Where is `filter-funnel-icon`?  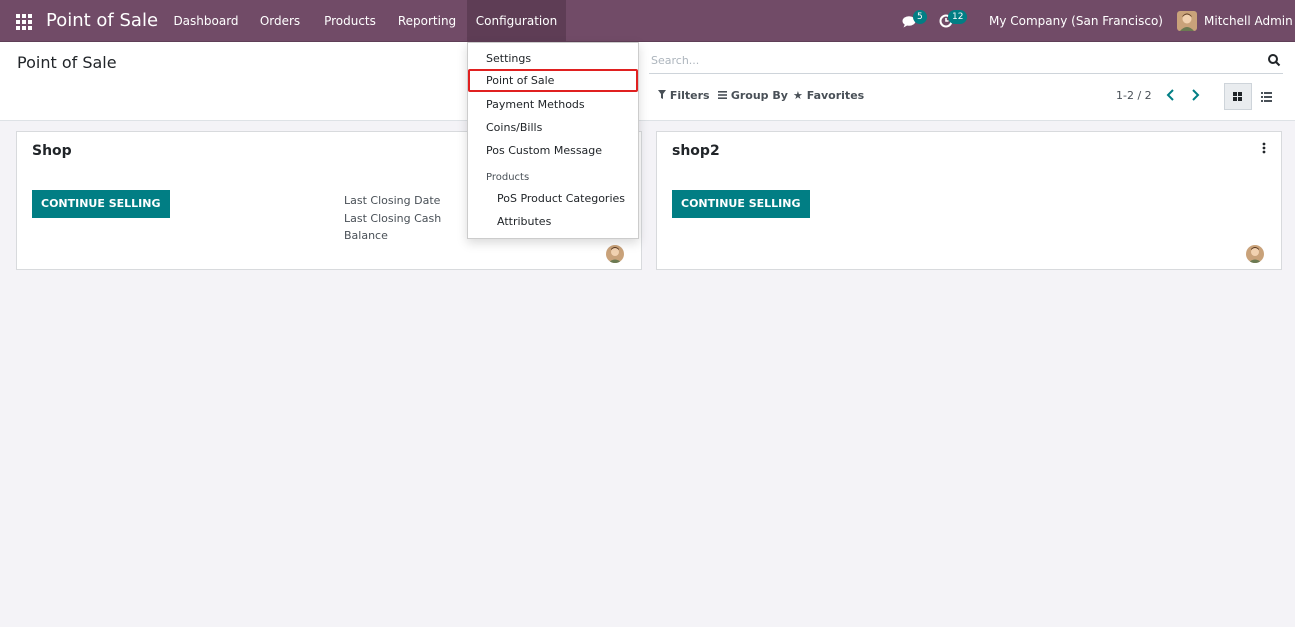
filter-funnel-icon is located at coordinates (664, 95).